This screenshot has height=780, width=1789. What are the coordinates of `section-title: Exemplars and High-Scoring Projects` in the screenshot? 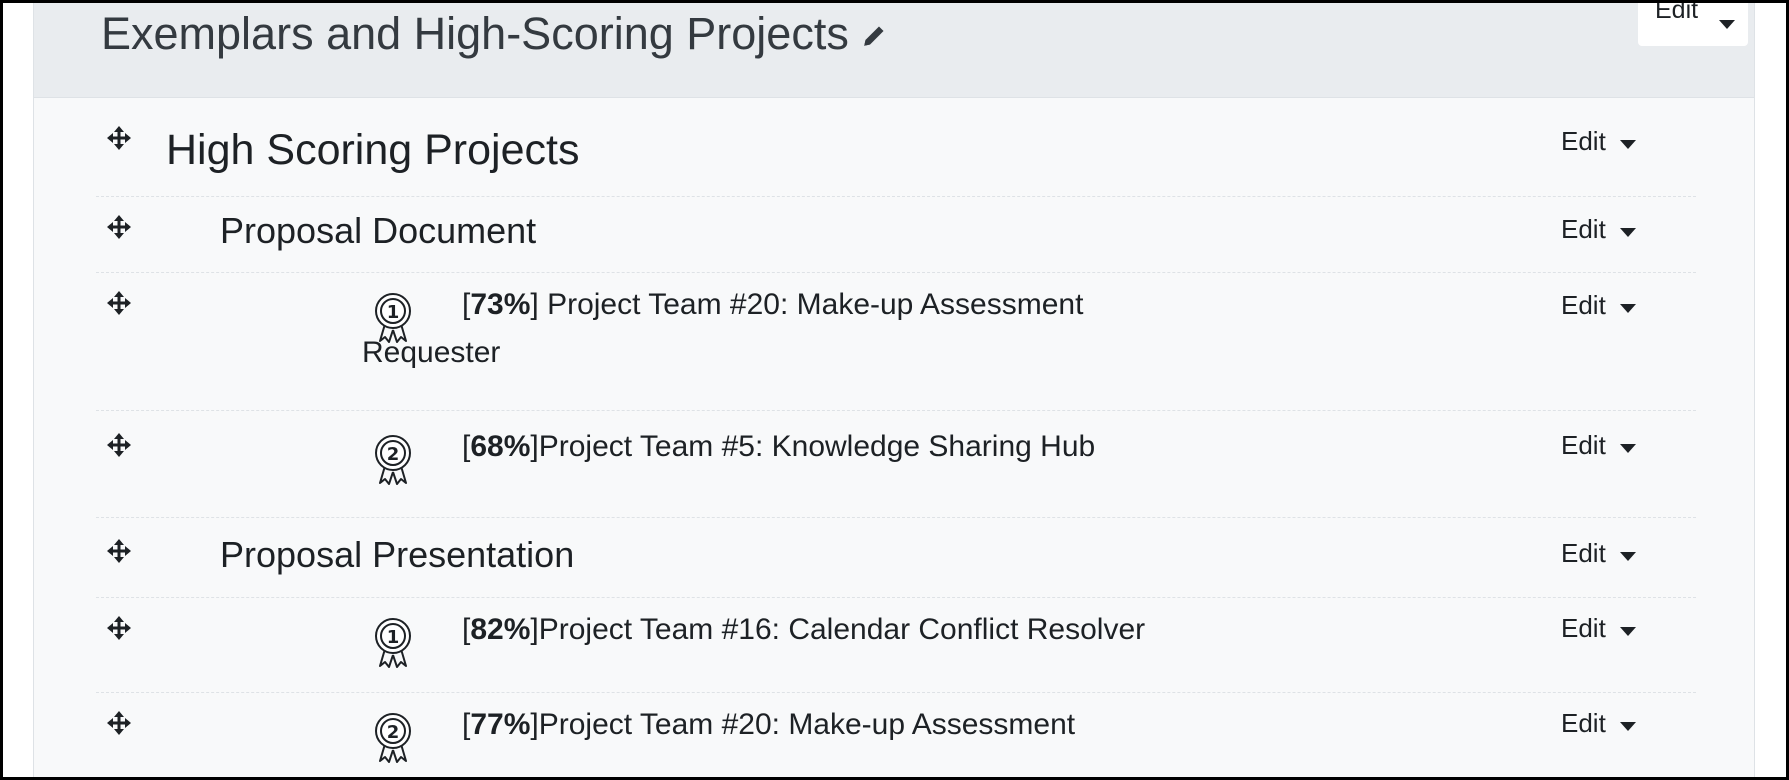 It's located at (494, 34).